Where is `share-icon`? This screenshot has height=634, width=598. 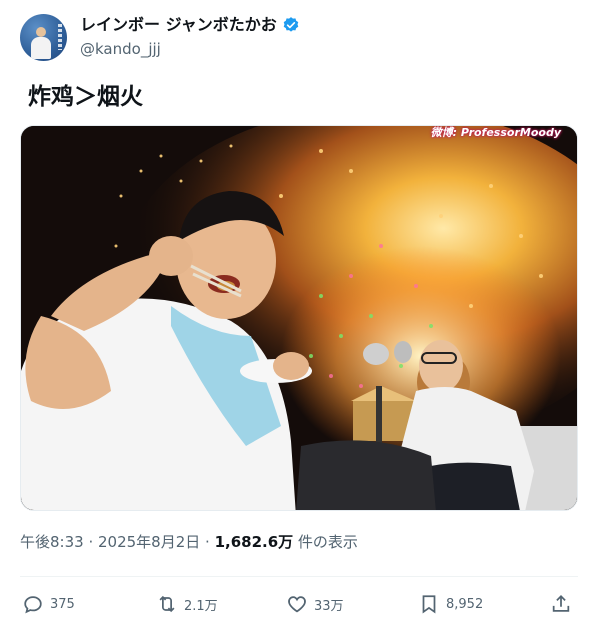
share-icon is located at coordinates (561, 603).